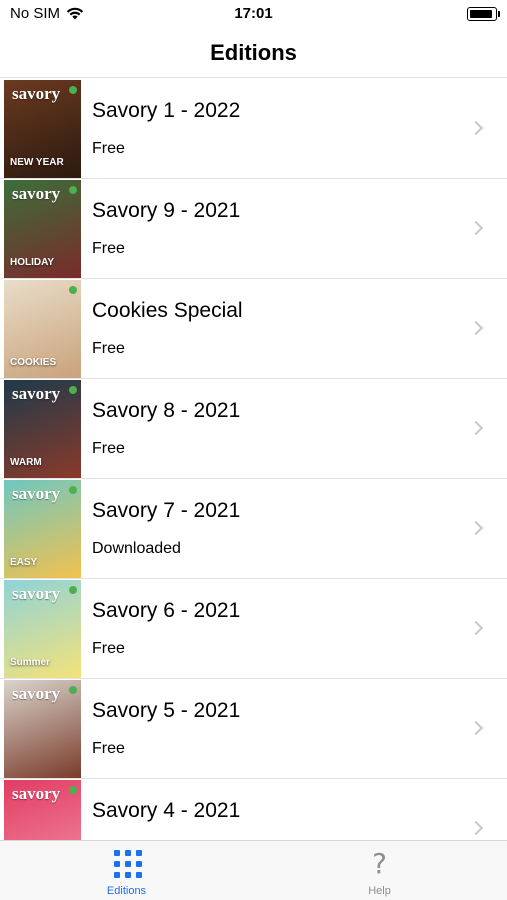  I want to click on tab-help: ? Help, so click(379, 870).